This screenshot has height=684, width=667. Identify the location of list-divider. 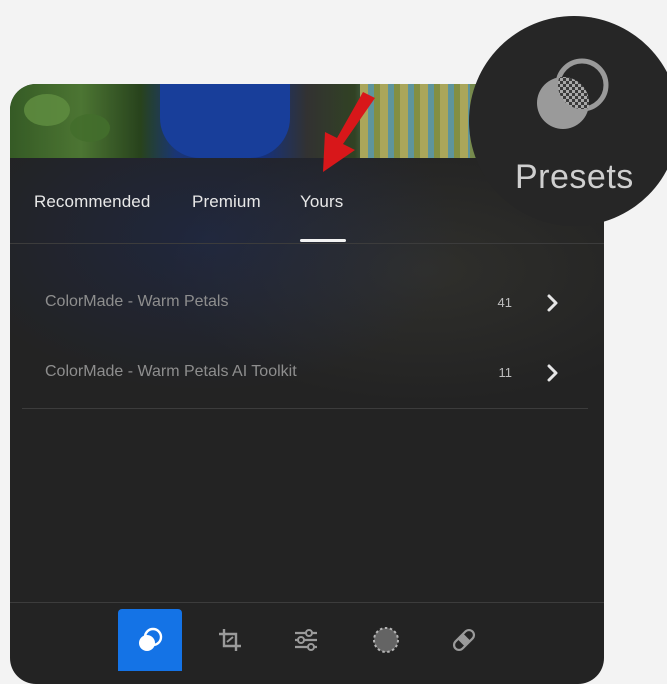
(305, 408).